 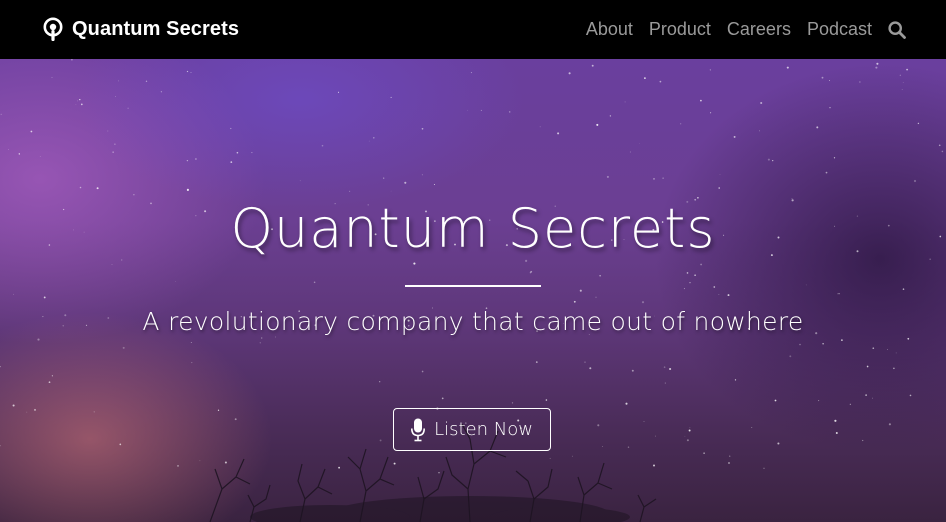 I want to click on listen-now-label: Listen Now, so click(x=483, y=429).